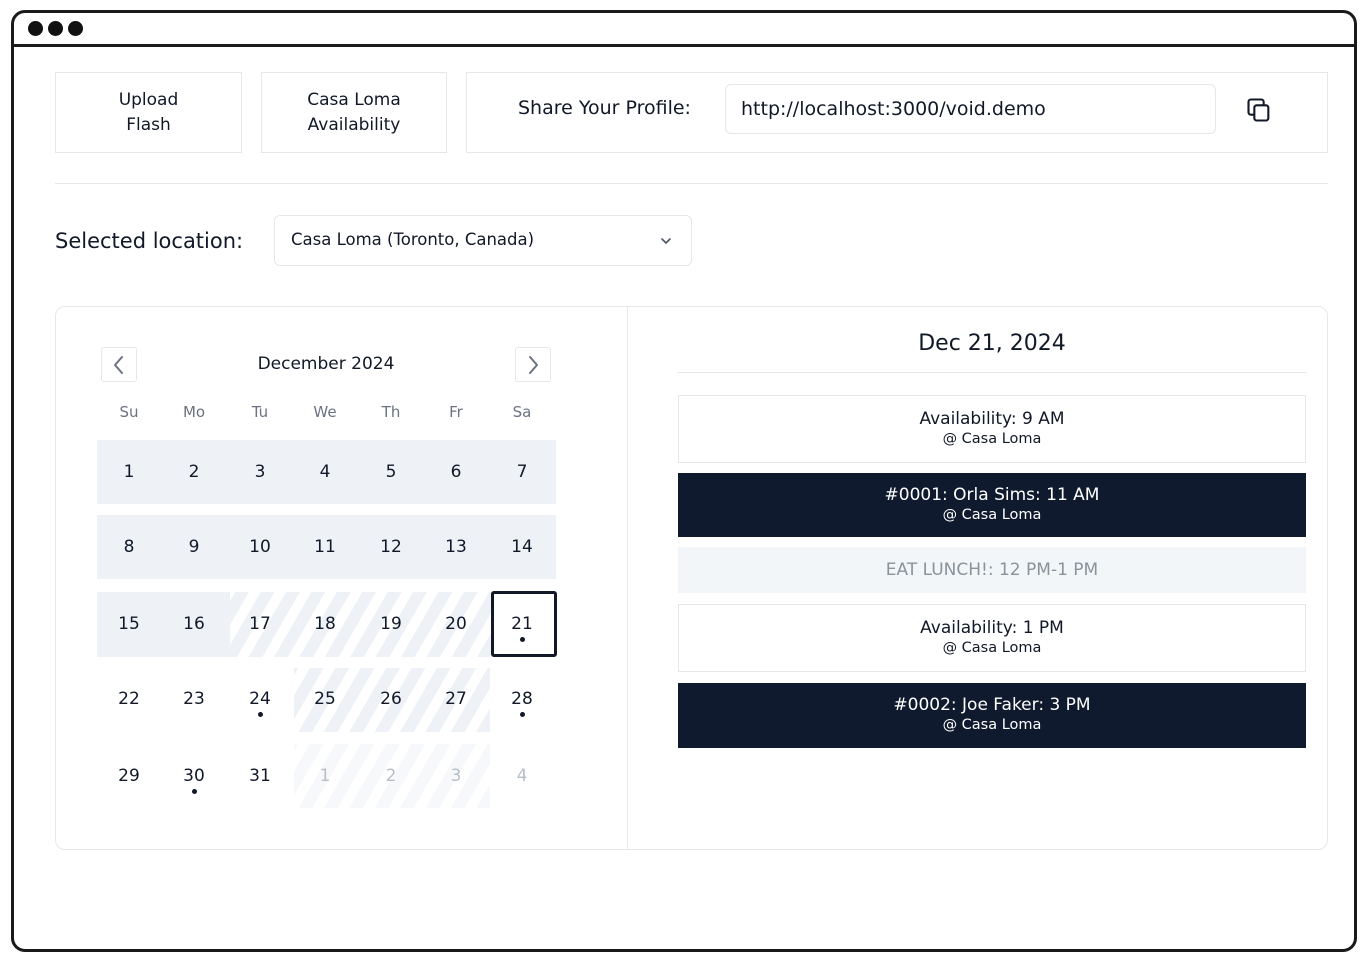 This screenshot has width=1367, height=962. I want to click on calendar-day: 19, so click(391, 624).